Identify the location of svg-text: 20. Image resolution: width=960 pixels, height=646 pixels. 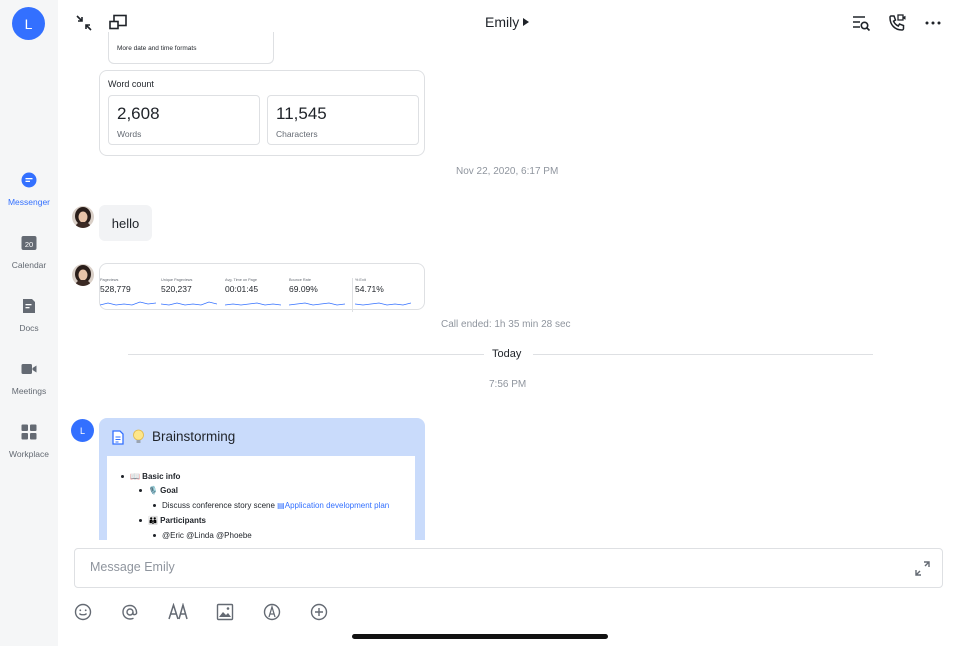
(29, 244).